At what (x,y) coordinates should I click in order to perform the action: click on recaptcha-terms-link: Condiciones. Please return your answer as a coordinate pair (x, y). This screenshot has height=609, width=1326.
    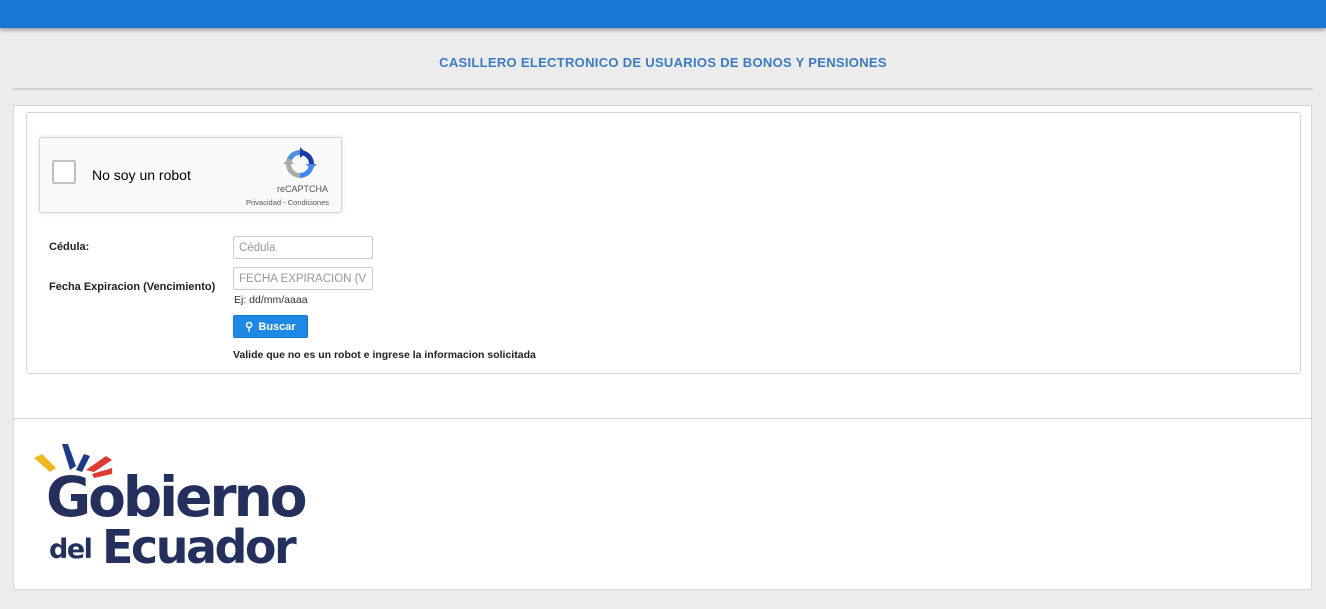
    Looking at the image, I should click on (308, 202).